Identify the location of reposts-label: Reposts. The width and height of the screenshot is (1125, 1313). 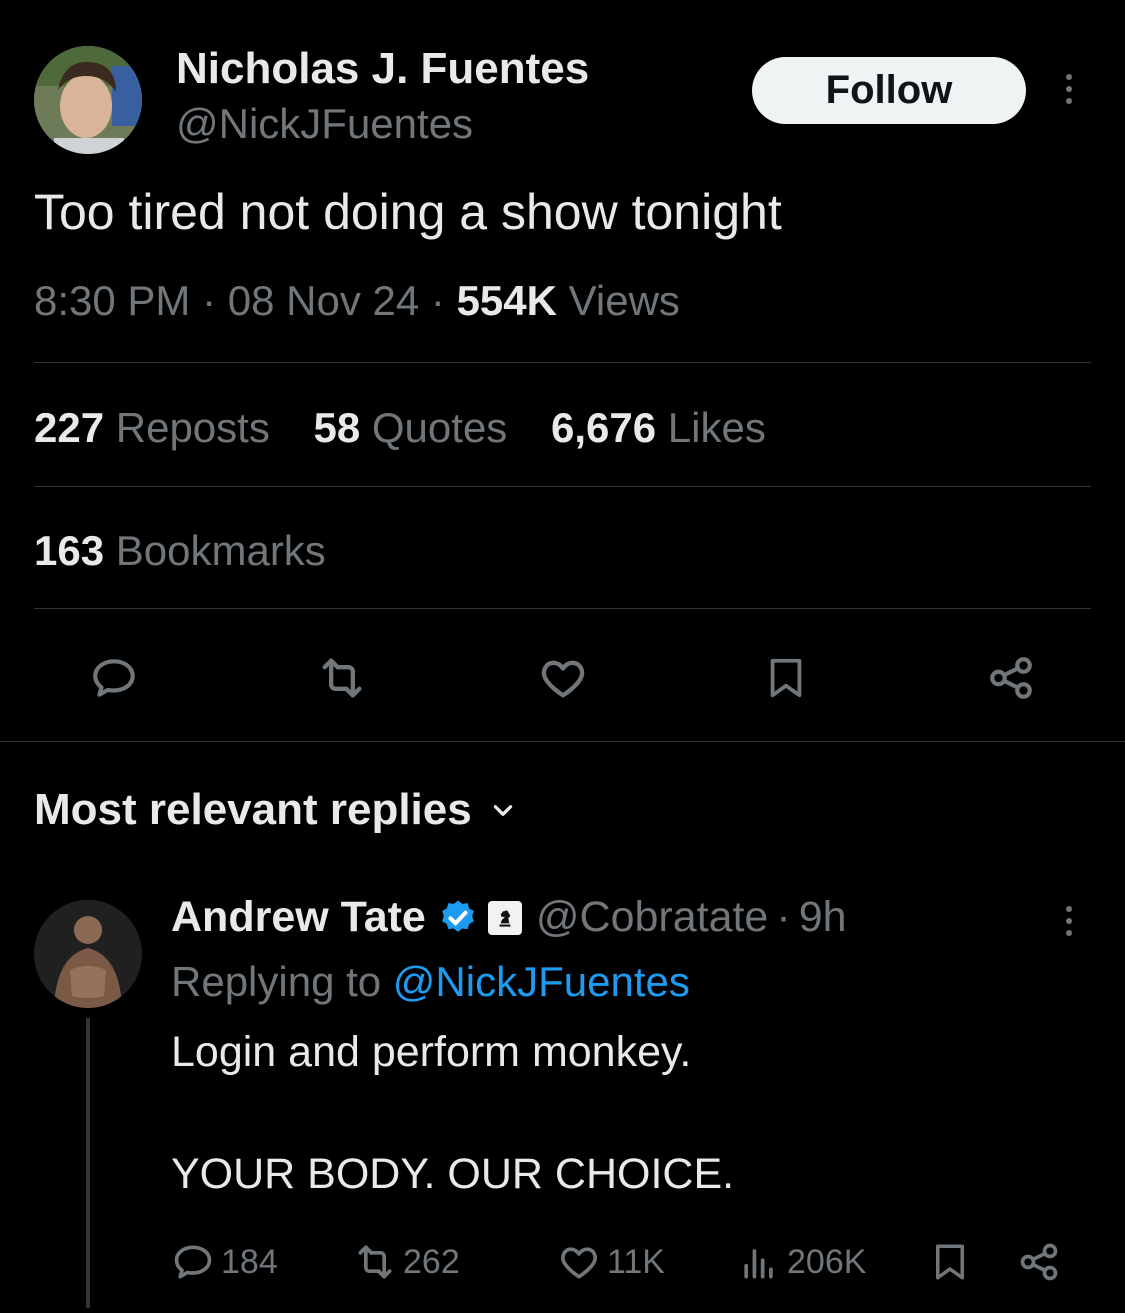
(192, 427).